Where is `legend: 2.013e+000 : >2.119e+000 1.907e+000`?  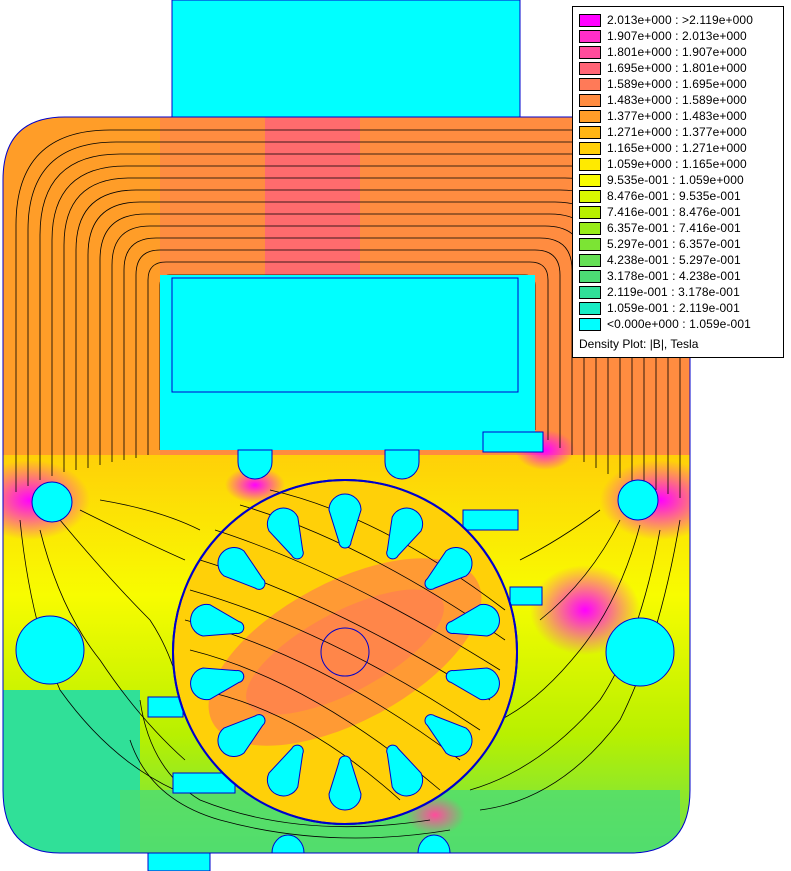 legend: 2.013e+000 : >2.119e+000 1.907e+000 is located at coordinates (678, 182).